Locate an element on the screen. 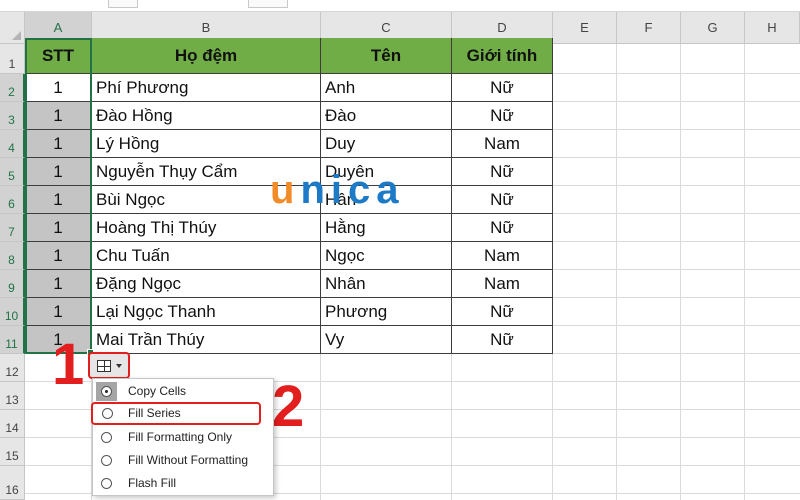 This screenshot has width=800, height=500. cell-ten: Đào is located at coordinates (386, 116).